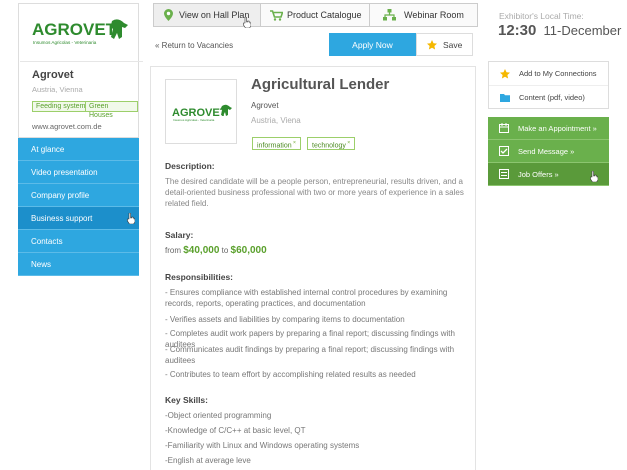 The height and width of the screenshot is (470, 627). What do you see at coordinates (61, 106) in the screenshot?
I see `company-tag: Feeding system` at bounding box center [61, 106].